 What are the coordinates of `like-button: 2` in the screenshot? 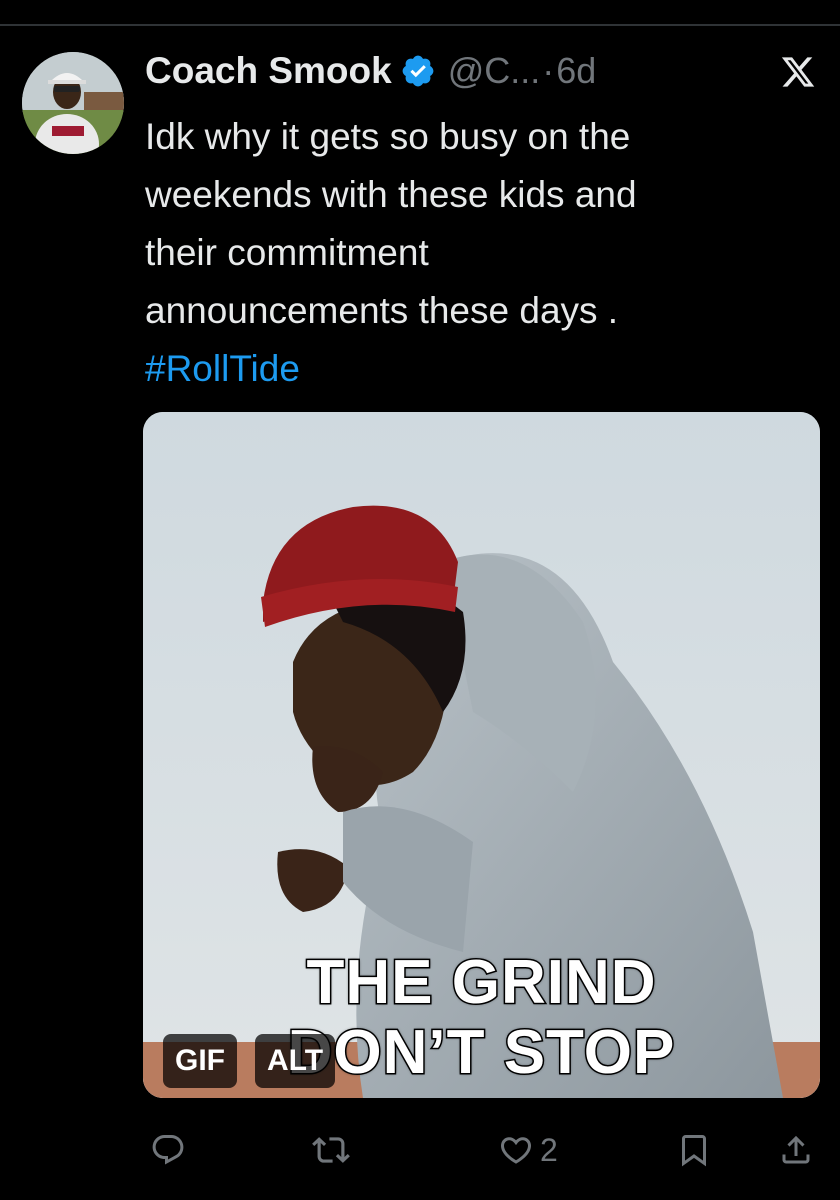 It's located at (528, 1150).